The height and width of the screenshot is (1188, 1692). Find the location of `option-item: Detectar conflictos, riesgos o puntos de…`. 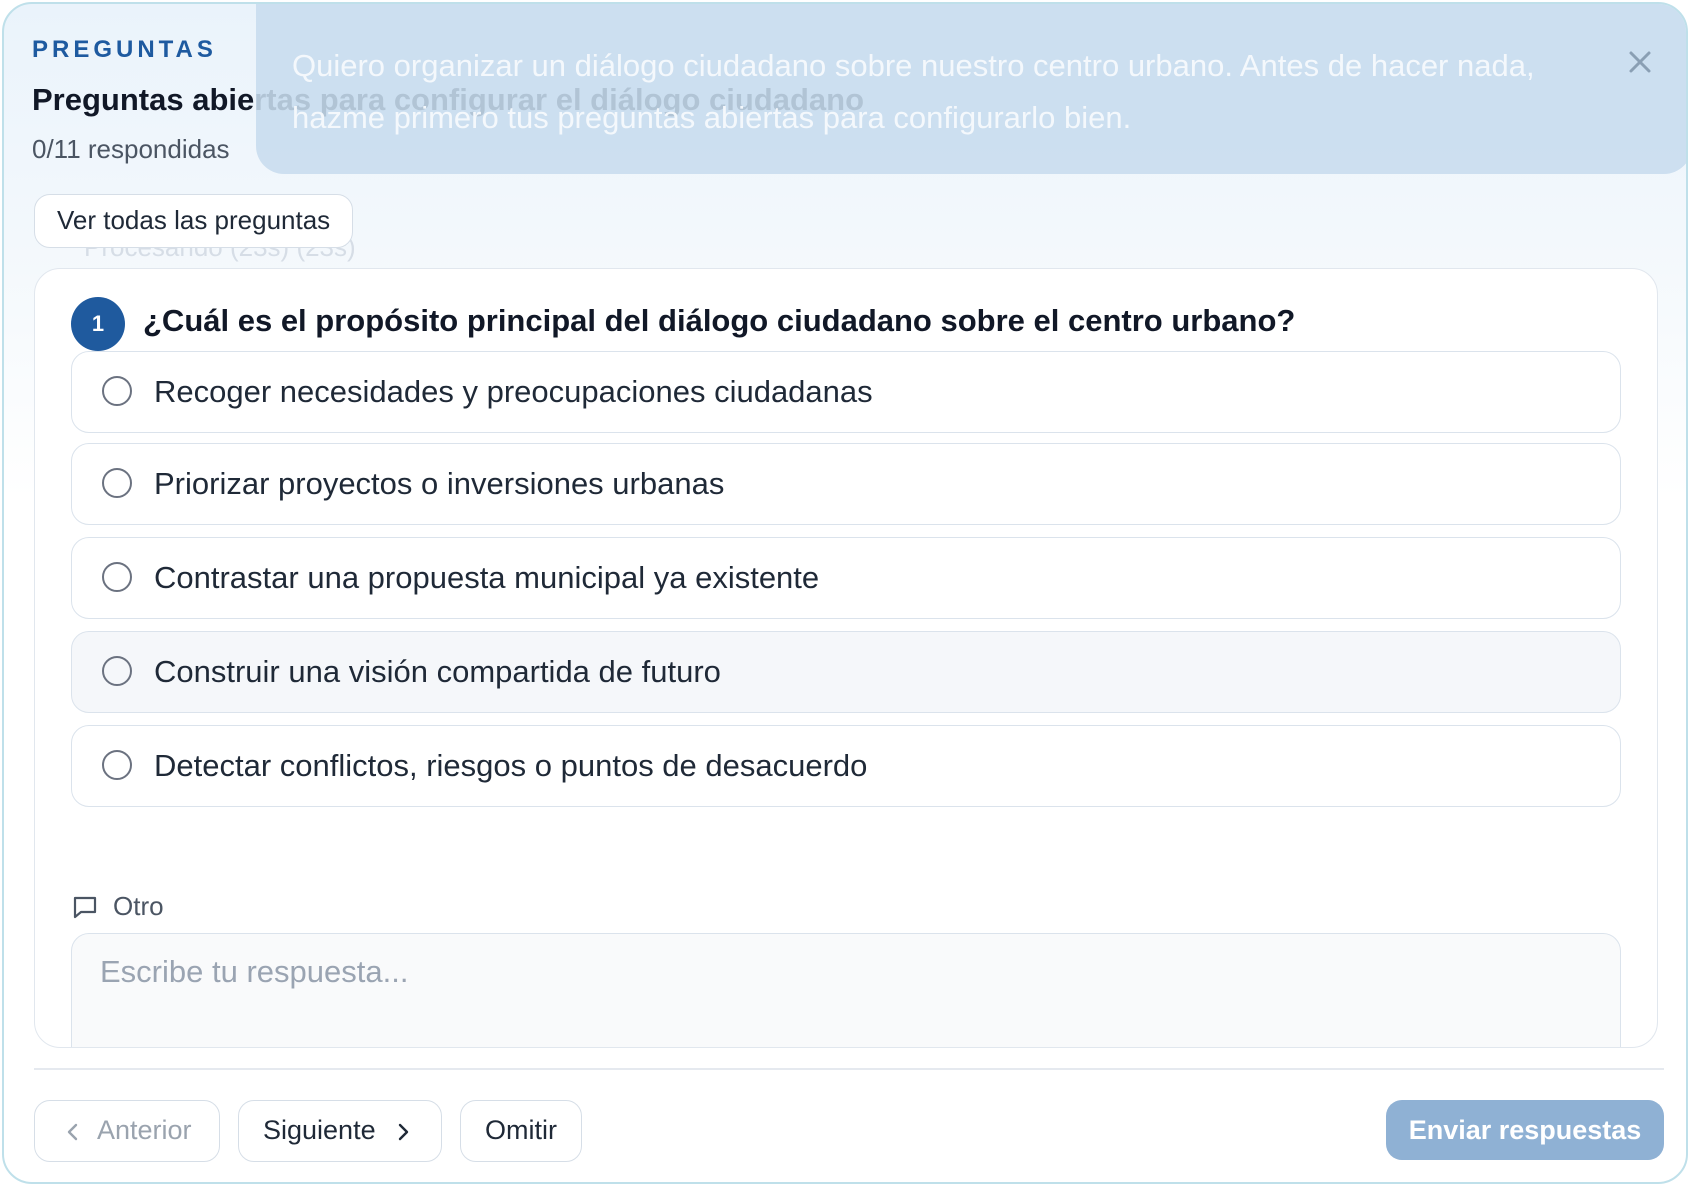

option-item: Detectar conflictos, riesgos o puntos de… is located at coordinates (846, 766).